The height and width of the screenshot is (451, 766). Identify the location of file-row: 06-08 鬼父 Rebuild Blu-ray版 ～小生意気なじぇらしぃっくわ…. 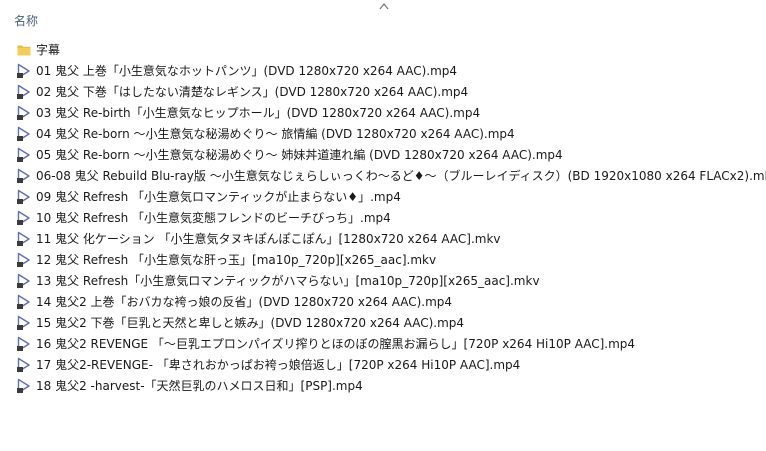
(387, 175).